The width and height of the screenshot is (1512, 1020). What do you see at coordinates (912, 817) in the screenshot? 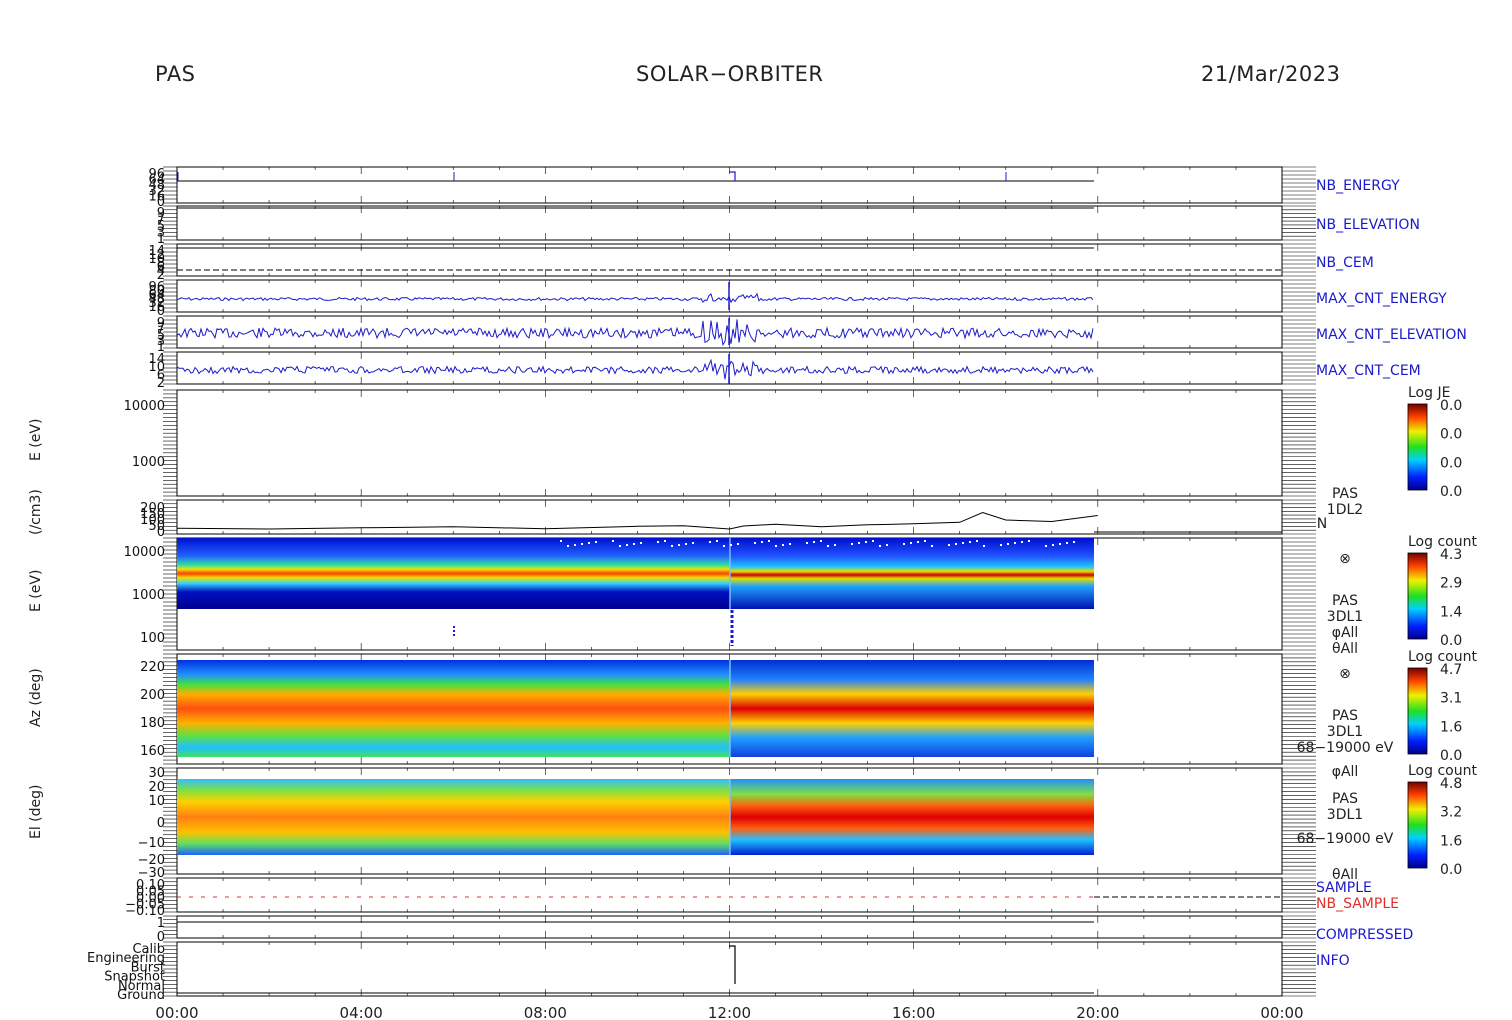
I see `elevation-spectrogram-b` at bounding box center [912, 817].